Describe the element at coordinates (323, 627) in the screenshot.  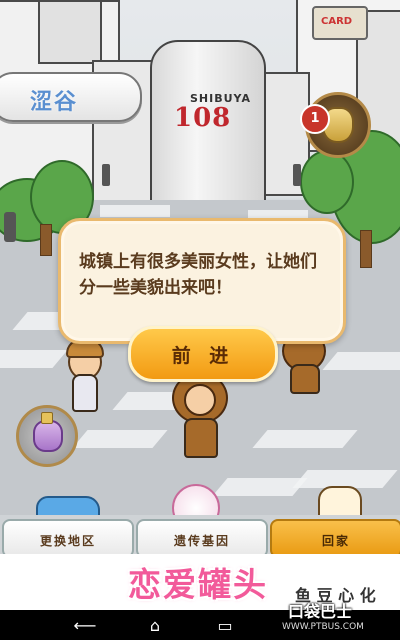
I see `watermark-url: WWW.PTBUS.COM` at that location.